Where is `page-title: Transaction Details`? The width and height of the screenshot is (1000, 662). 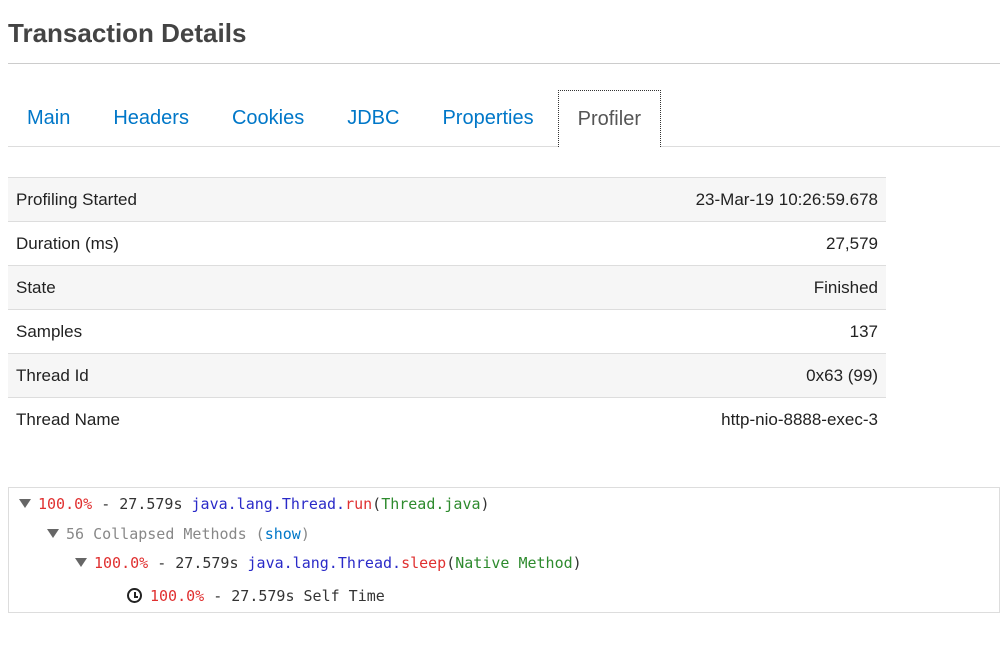
page-title: Transaction Details is located at coordinates (127, 33).